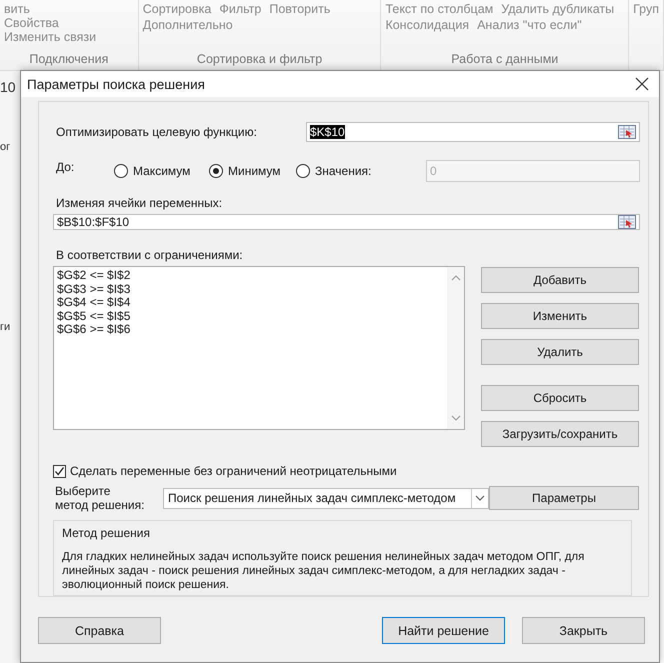 Image resolution: width=664 pixels, height=663 pixels. I want to click on scroll-up-icon, so click(455, 278).